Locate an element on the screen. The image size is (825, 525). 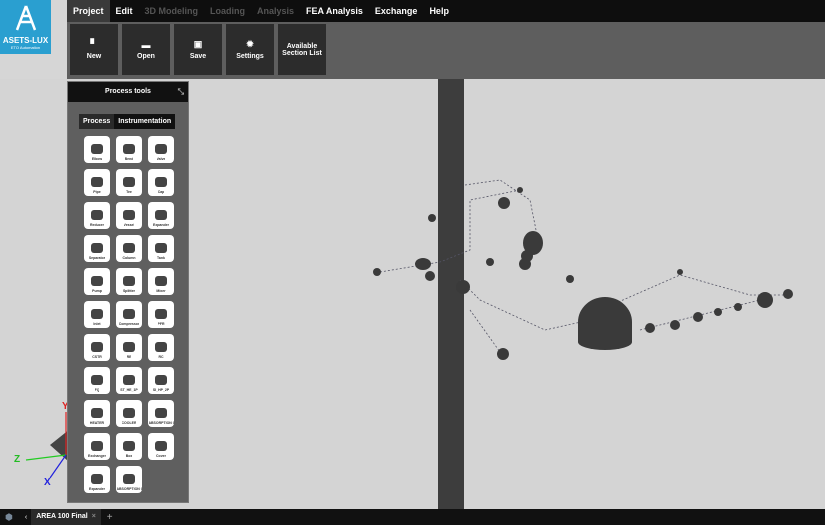
tool-label: ABSORPTION COLUMN is located at coordinates (161, 423).